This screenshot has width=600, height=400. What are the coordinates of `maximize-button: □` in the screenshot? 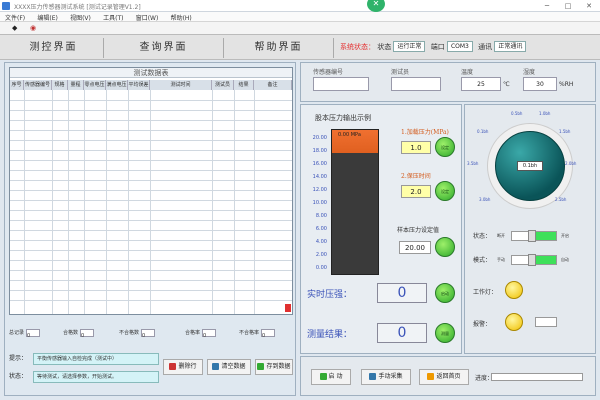 It's located at (568, 6).